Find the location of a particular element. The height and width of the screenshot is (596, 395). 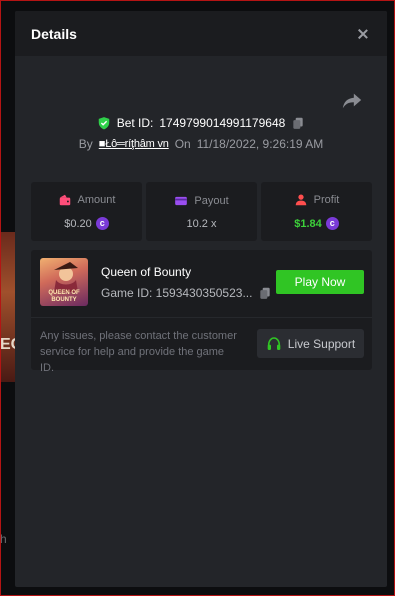

stat-payout: Payout 10.2 x is located at coordinates (201, 211).